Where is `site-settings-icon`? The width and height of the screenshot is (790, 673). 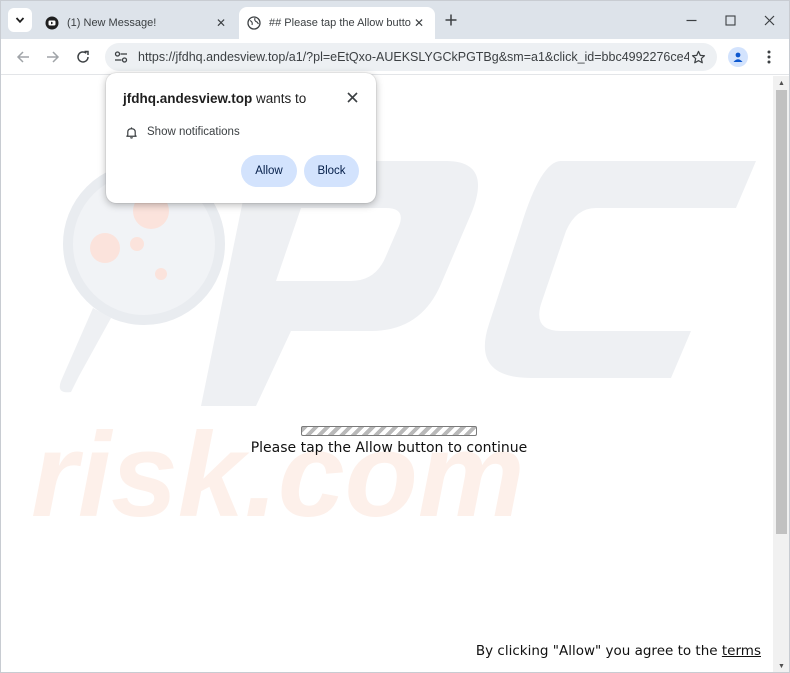 site-settings-icon is located at coordinates (121, 57).